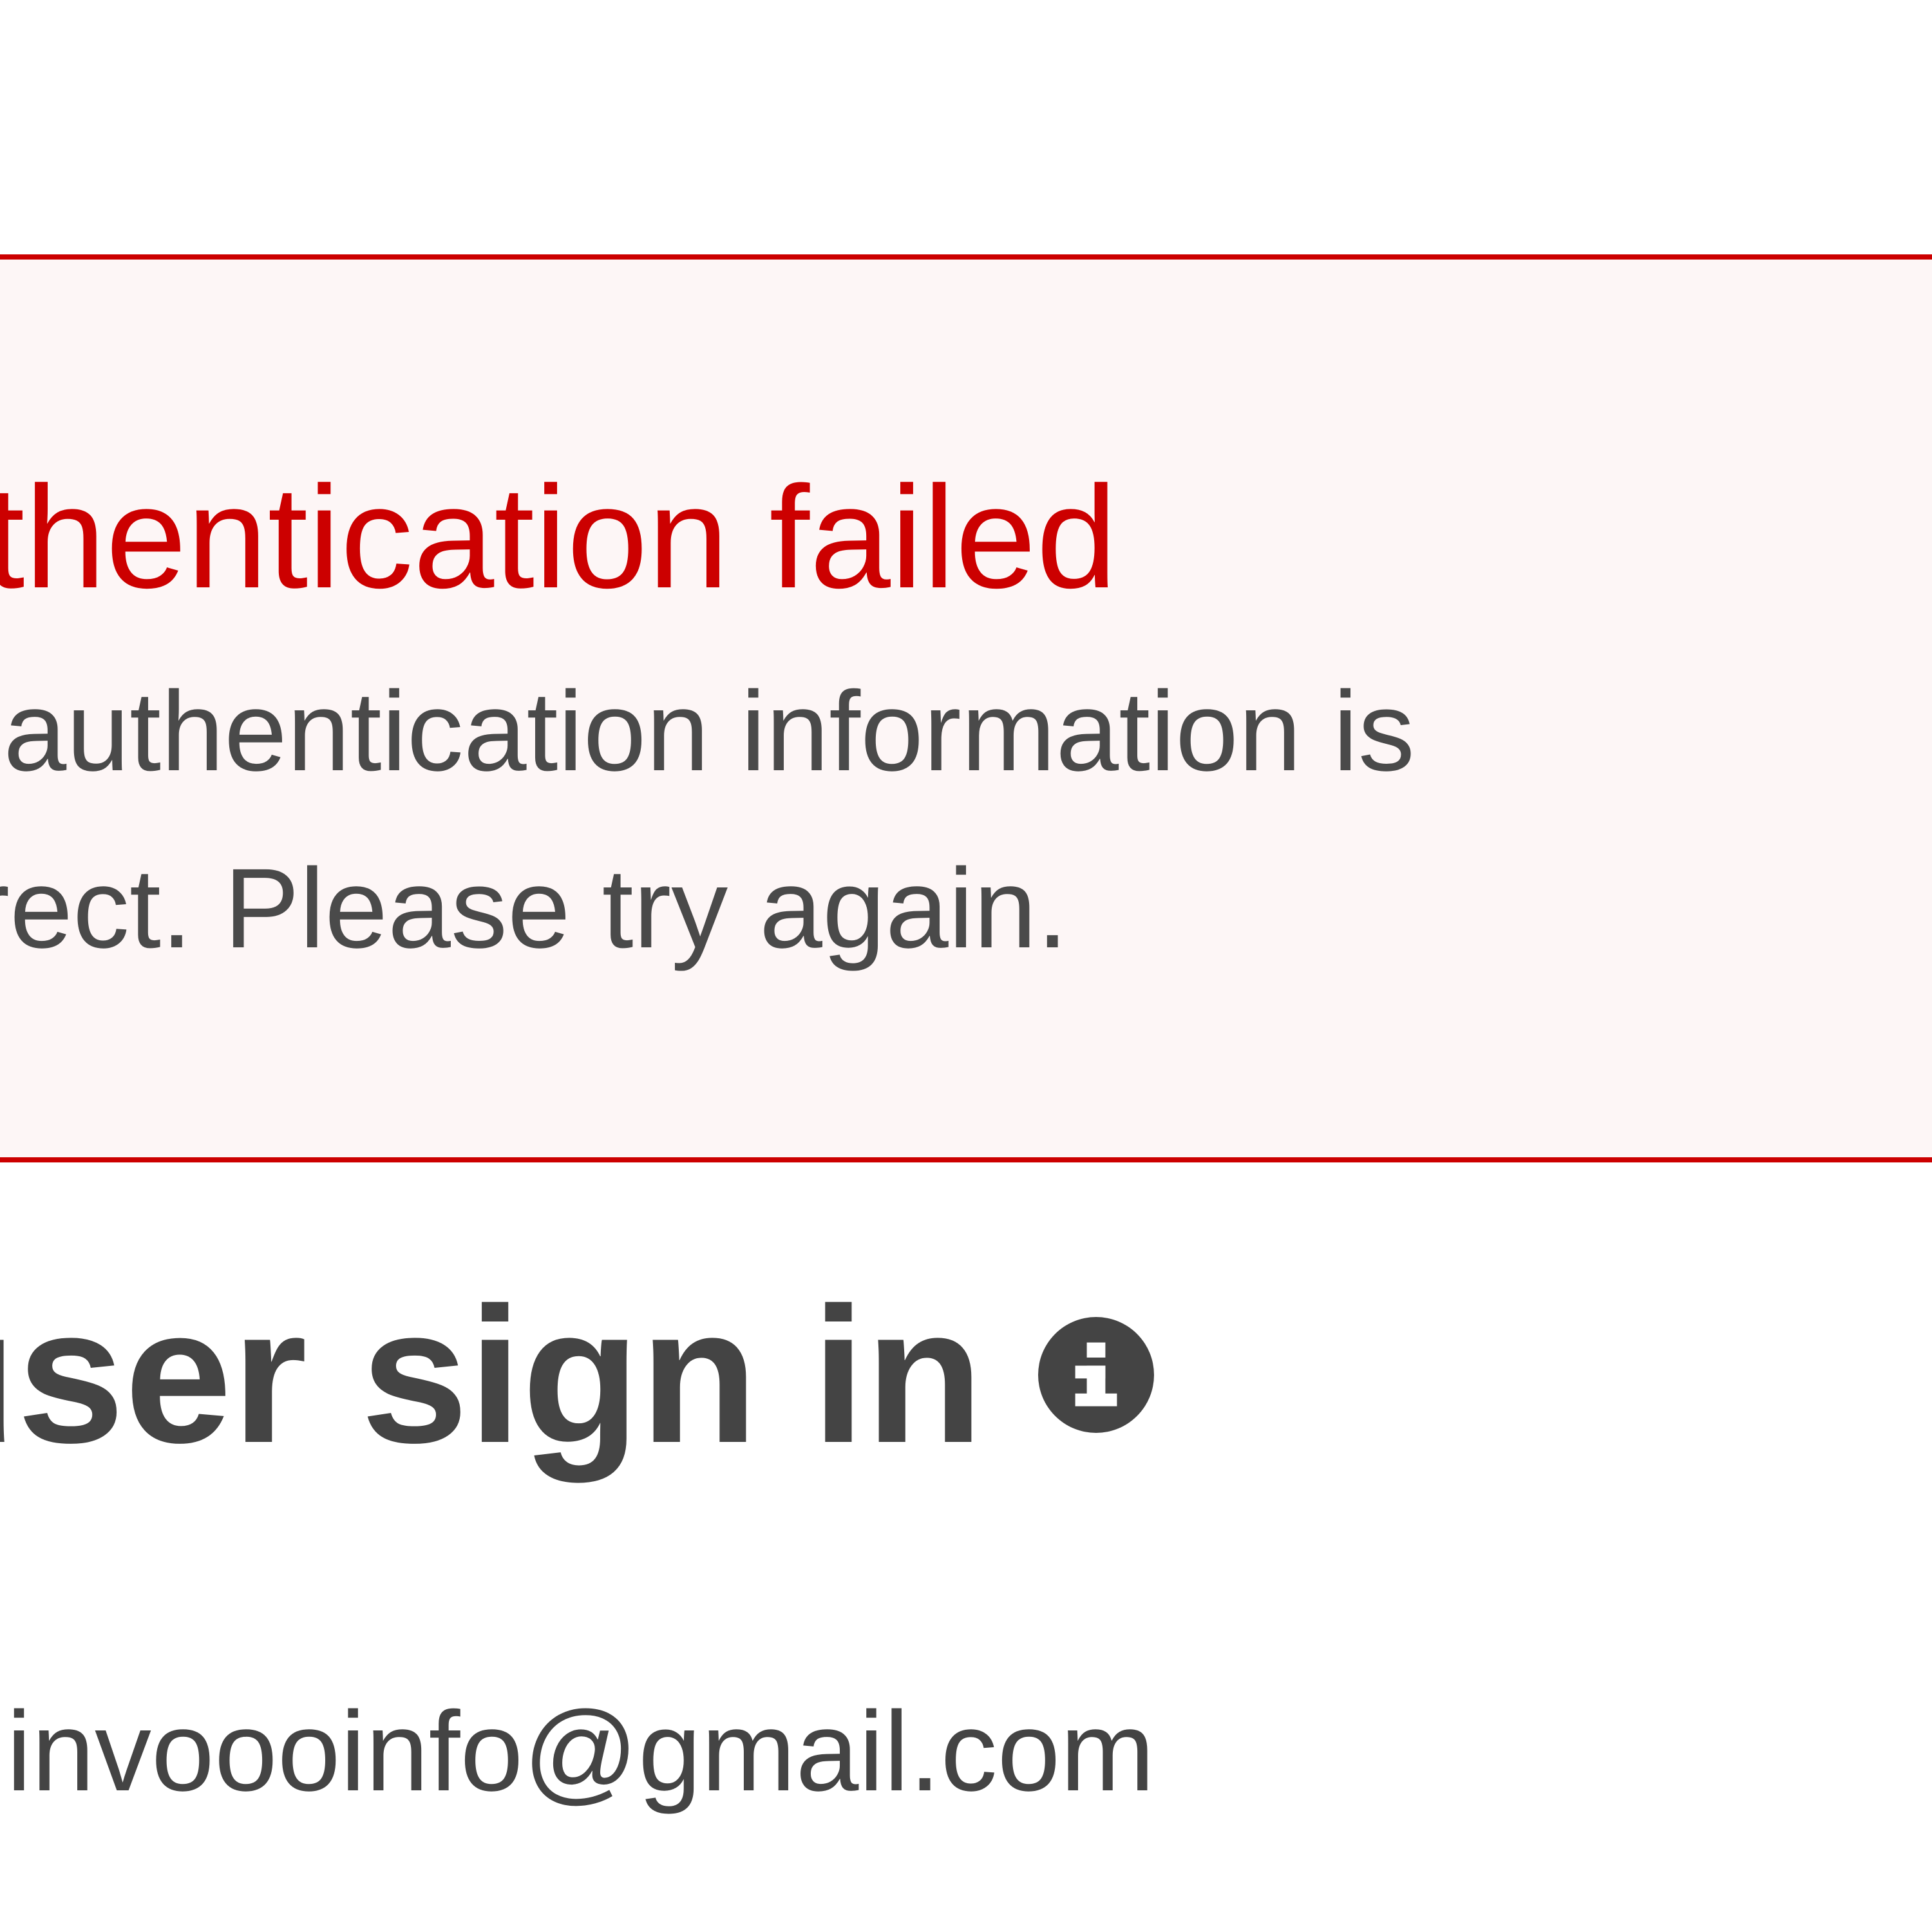 This screenshot has height=1932, width=1932. I want to click on alert-title: uthentication failed, so click(558, 537).